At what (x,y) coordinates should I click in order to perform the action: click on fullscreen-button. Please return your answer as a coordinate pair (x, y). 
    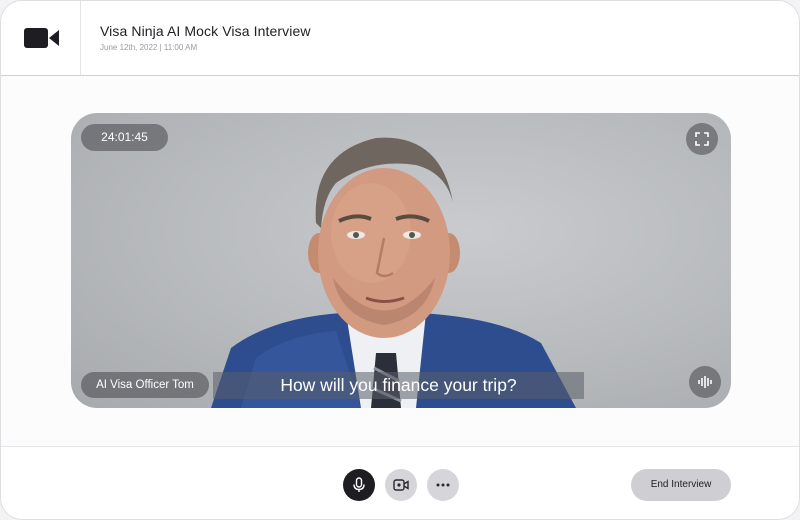
    Looking at the image, I should click on (702, 139).